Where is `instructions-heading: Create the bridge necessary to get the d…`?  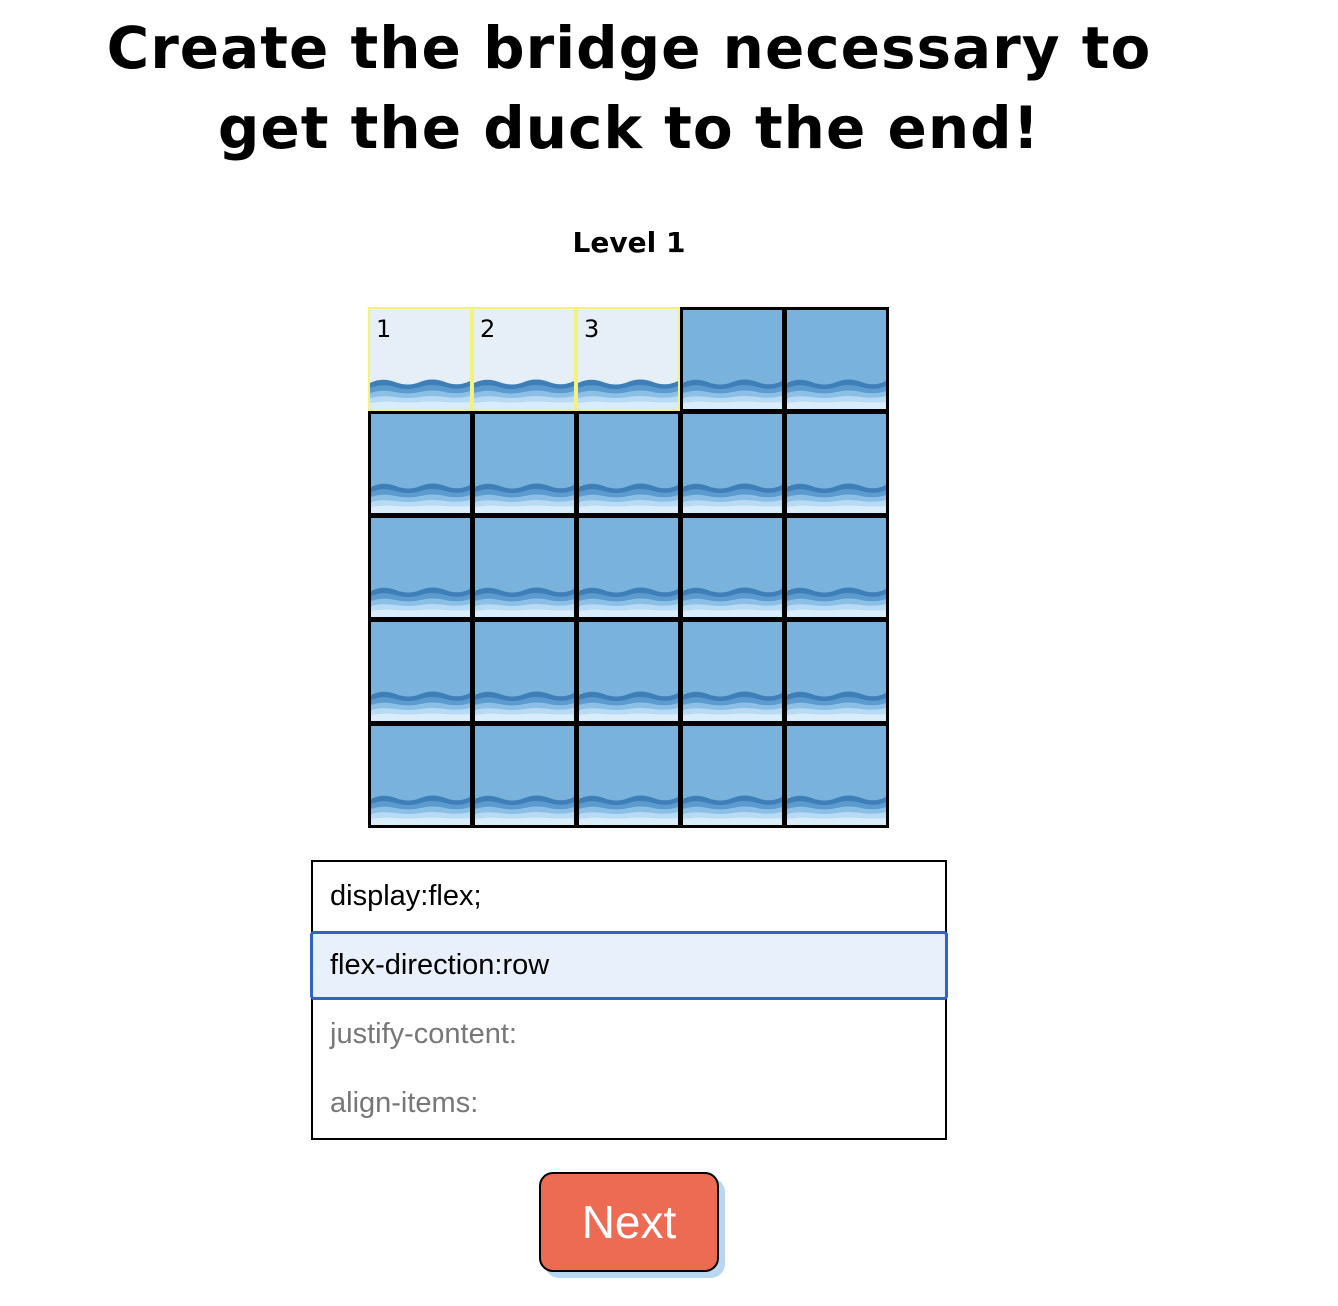
instructions-heading: Create the bridge necessary to get the d… is located at coordinates (629, 88).